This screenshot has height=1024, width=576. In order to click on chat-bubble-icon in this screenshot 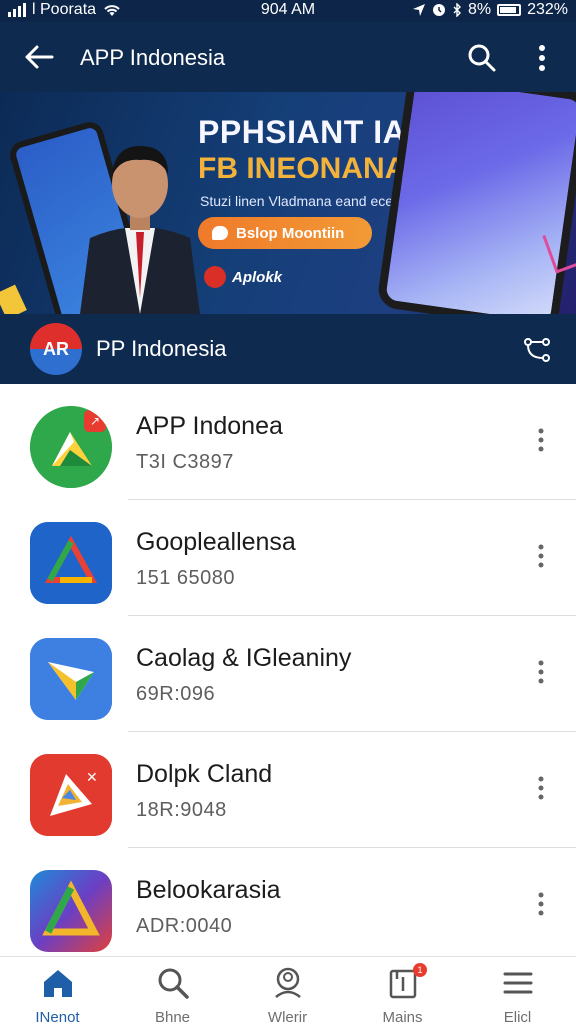, I will do `click(220, 233)`.